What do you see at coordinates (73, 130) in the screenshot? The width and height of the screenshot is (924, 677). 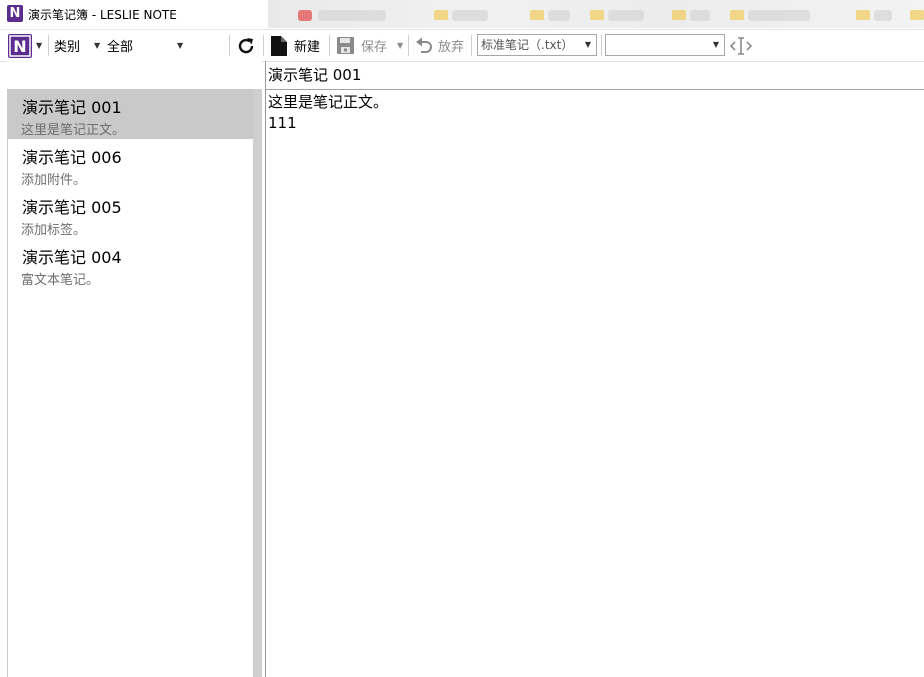 I see `note-item-preview: 这里是笔记正文。` at bounding box center [73, 130].